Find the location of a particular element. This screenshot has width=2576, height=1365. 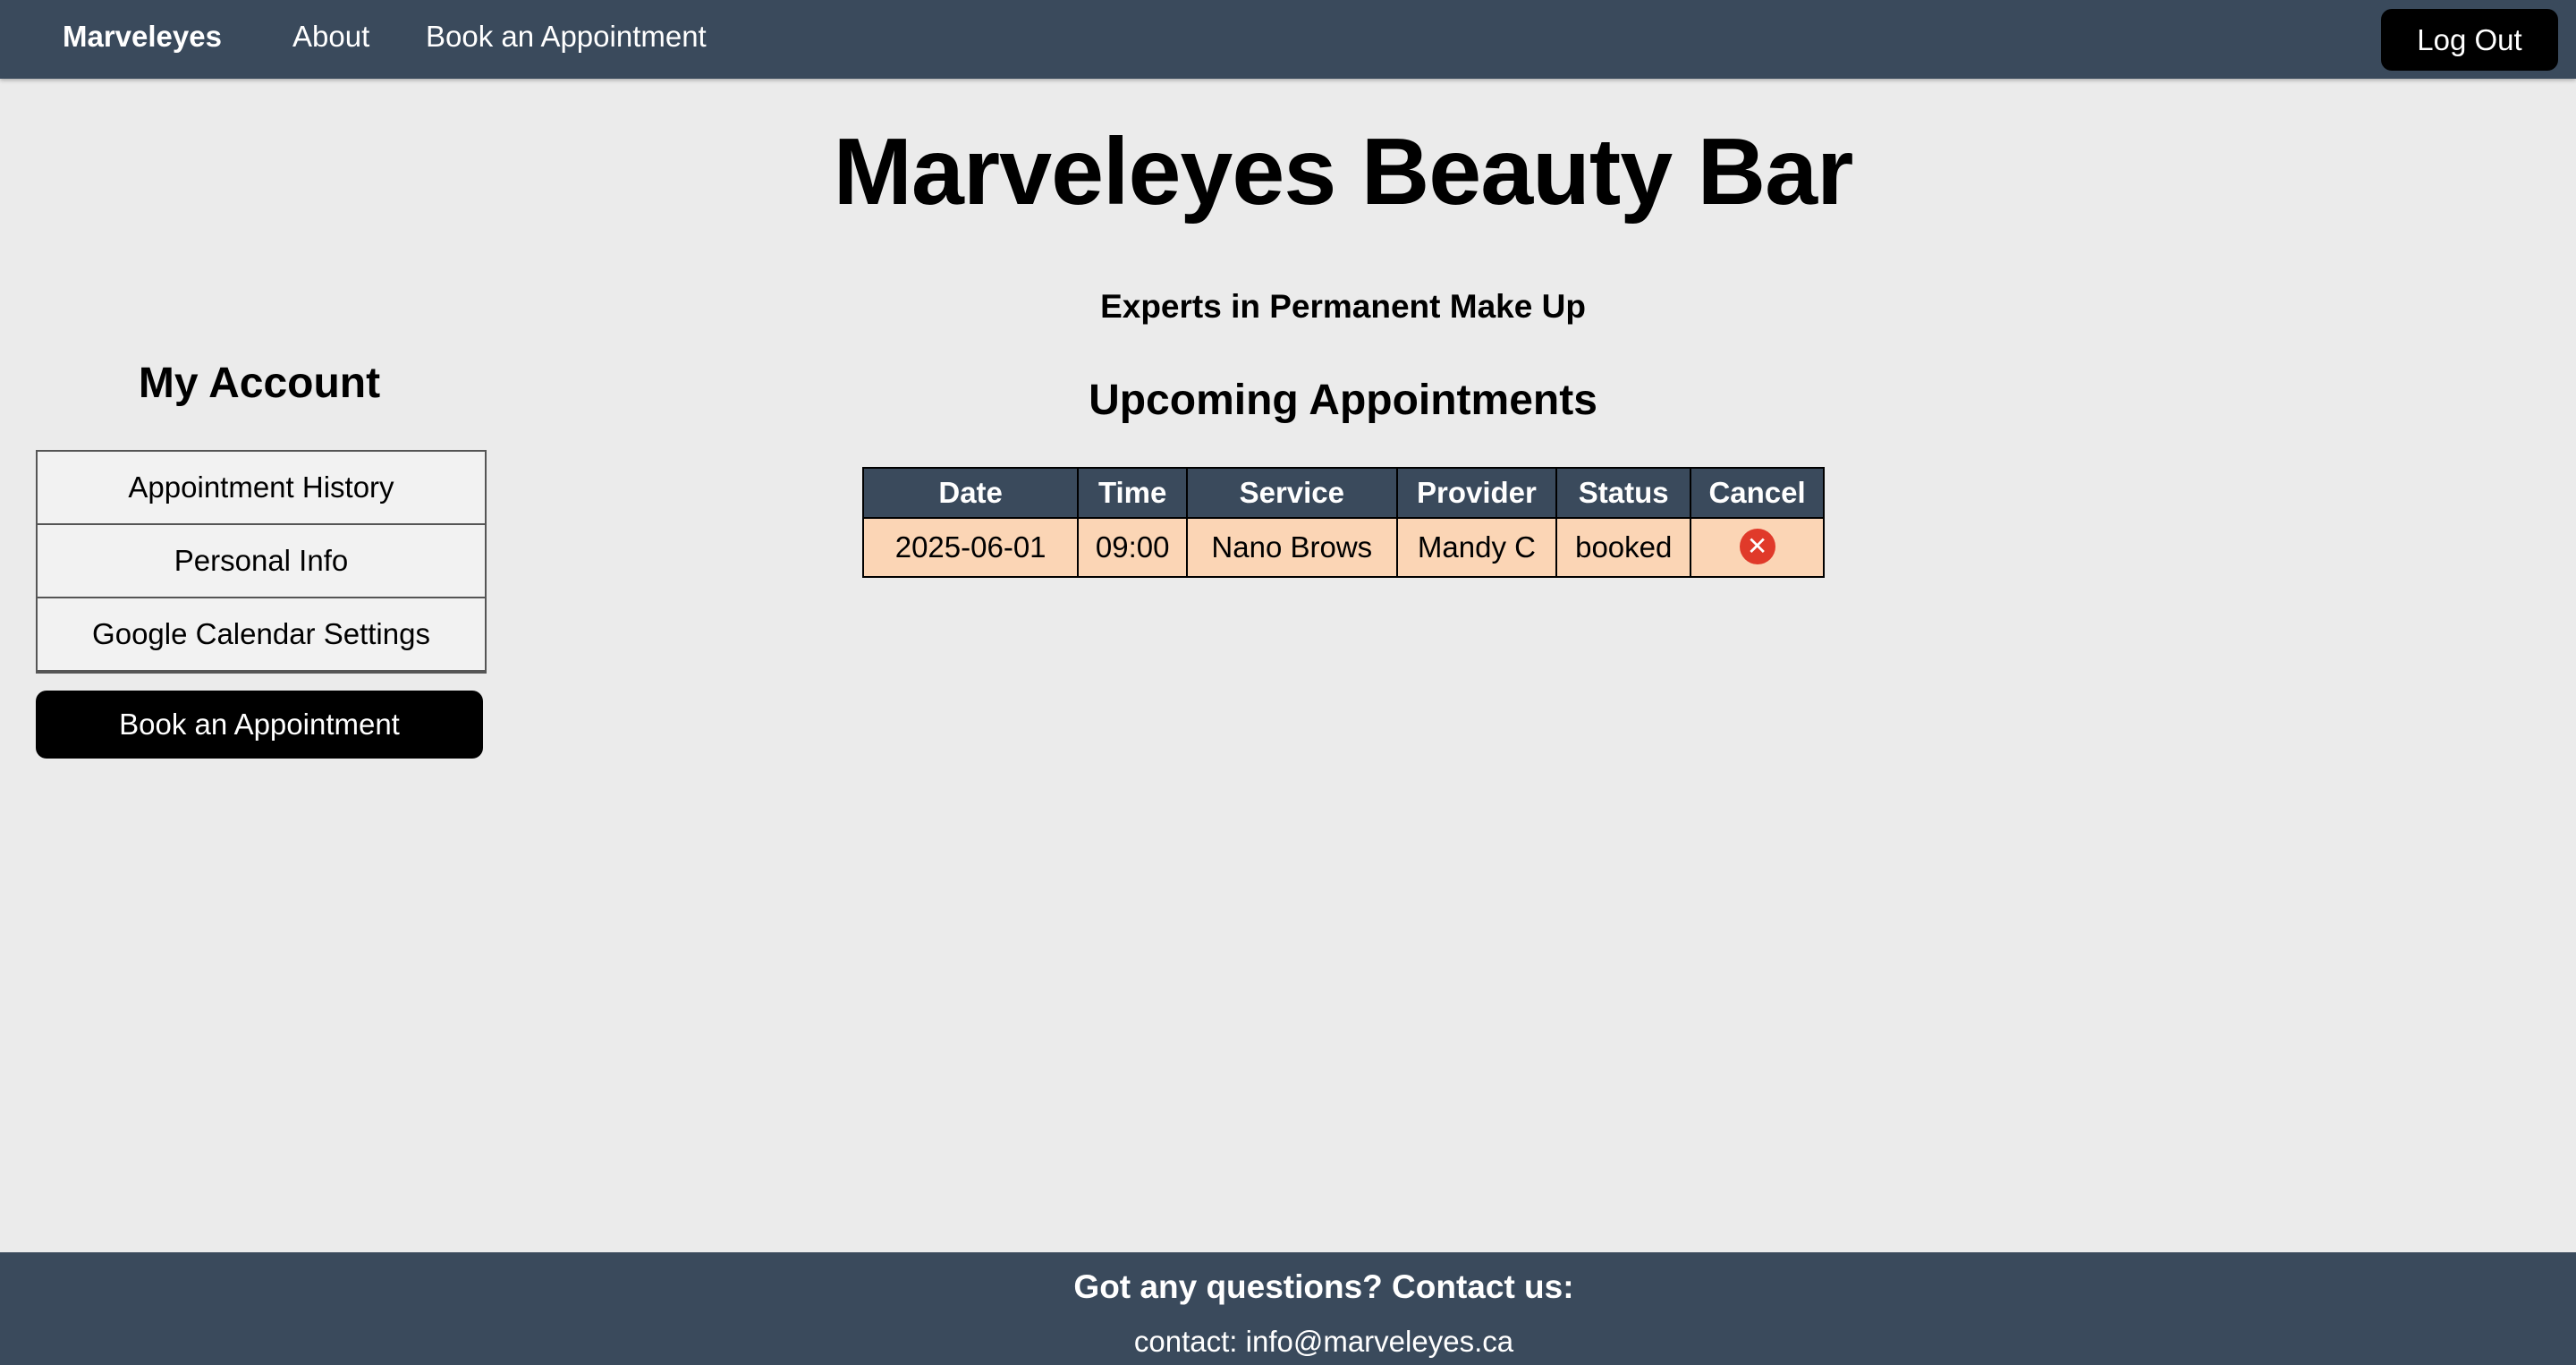

cell-time: 09:00 is located at coordinates (1133, 547).